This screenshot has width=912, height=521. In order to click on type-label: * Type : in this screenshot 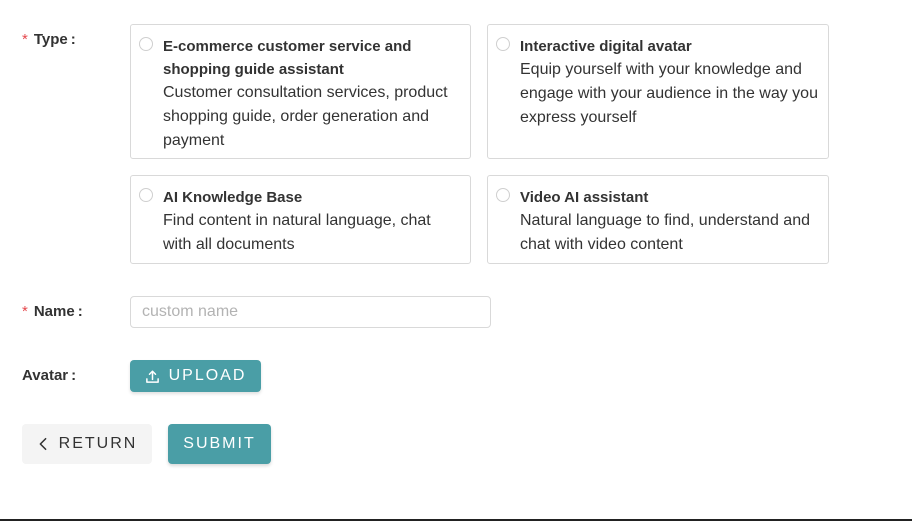, I will do `click(49, 39)`.